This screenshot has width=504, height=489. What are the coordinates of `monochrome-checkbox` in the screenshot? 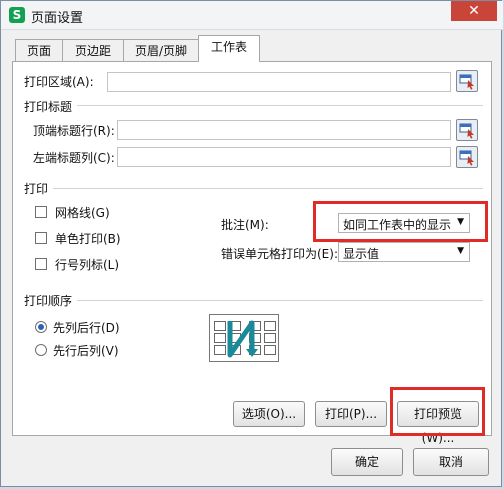 It's located at (41, 238).